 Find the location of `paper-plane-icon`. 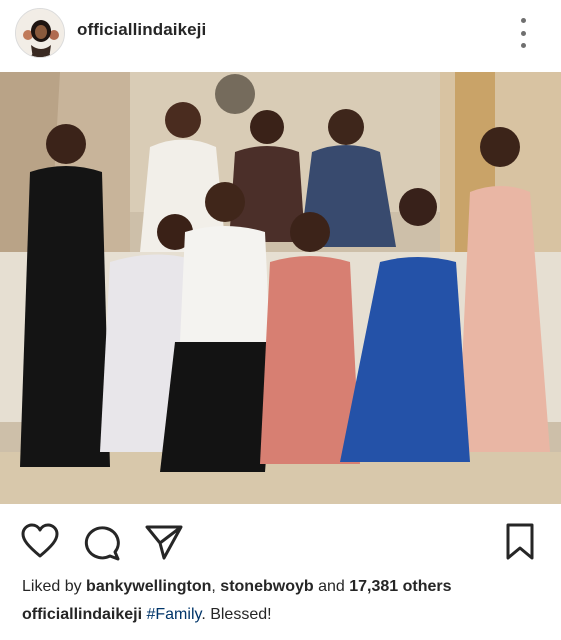

paper-plane-icon is located at coordinates (164, 542).